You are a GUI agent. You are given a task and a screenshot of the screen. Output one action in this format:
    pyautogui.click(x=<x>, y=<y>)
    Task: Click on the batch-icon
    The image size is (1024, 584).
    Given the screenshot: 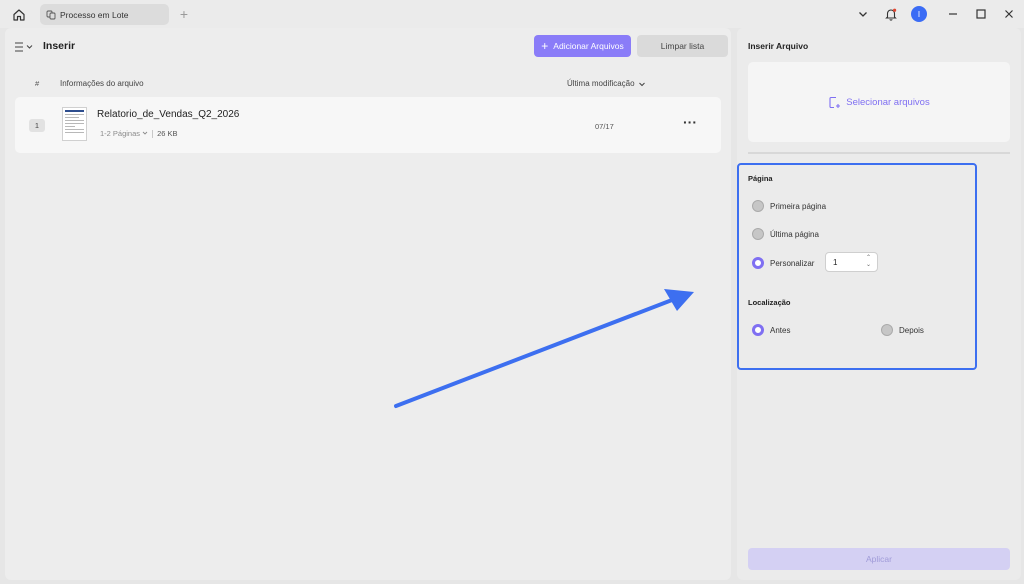 What is the action you would take?
    pyautogui.click(x=51, y=15)
    